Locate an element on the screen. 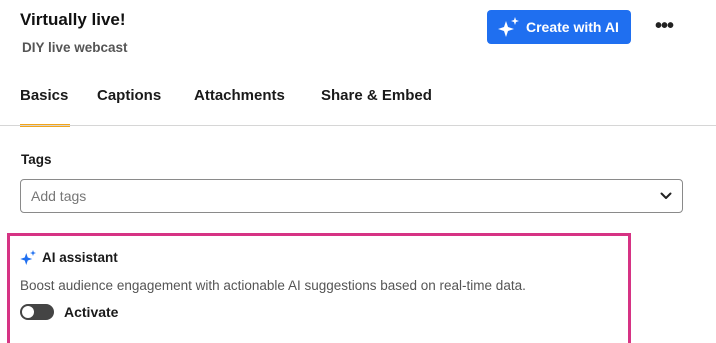 This screenshot has width=716, height=343. ai-assistant-header: AI assistant is located at coordinates (69, 257).